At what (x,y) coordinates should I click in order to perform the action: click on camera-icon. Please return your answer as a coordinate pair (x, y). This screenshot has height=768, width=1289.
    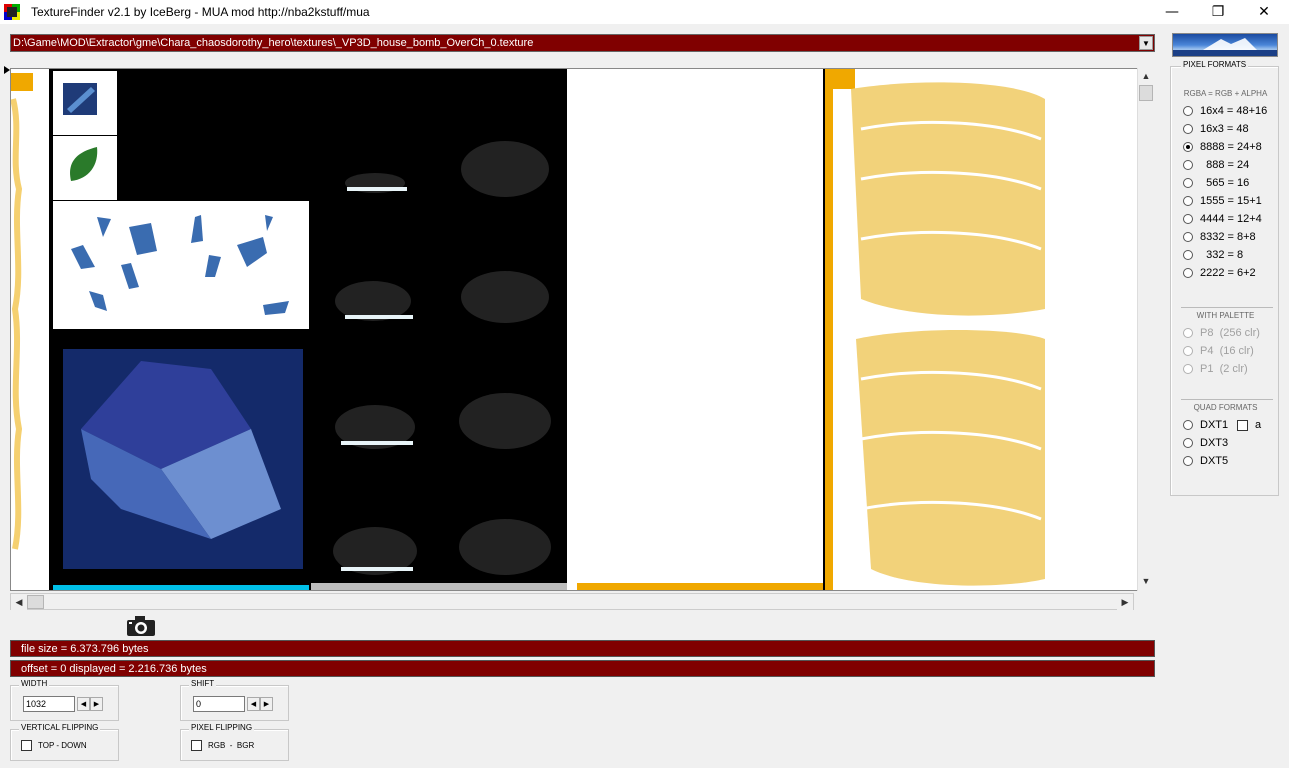
    Looking at the image, I should click on (141, 626).